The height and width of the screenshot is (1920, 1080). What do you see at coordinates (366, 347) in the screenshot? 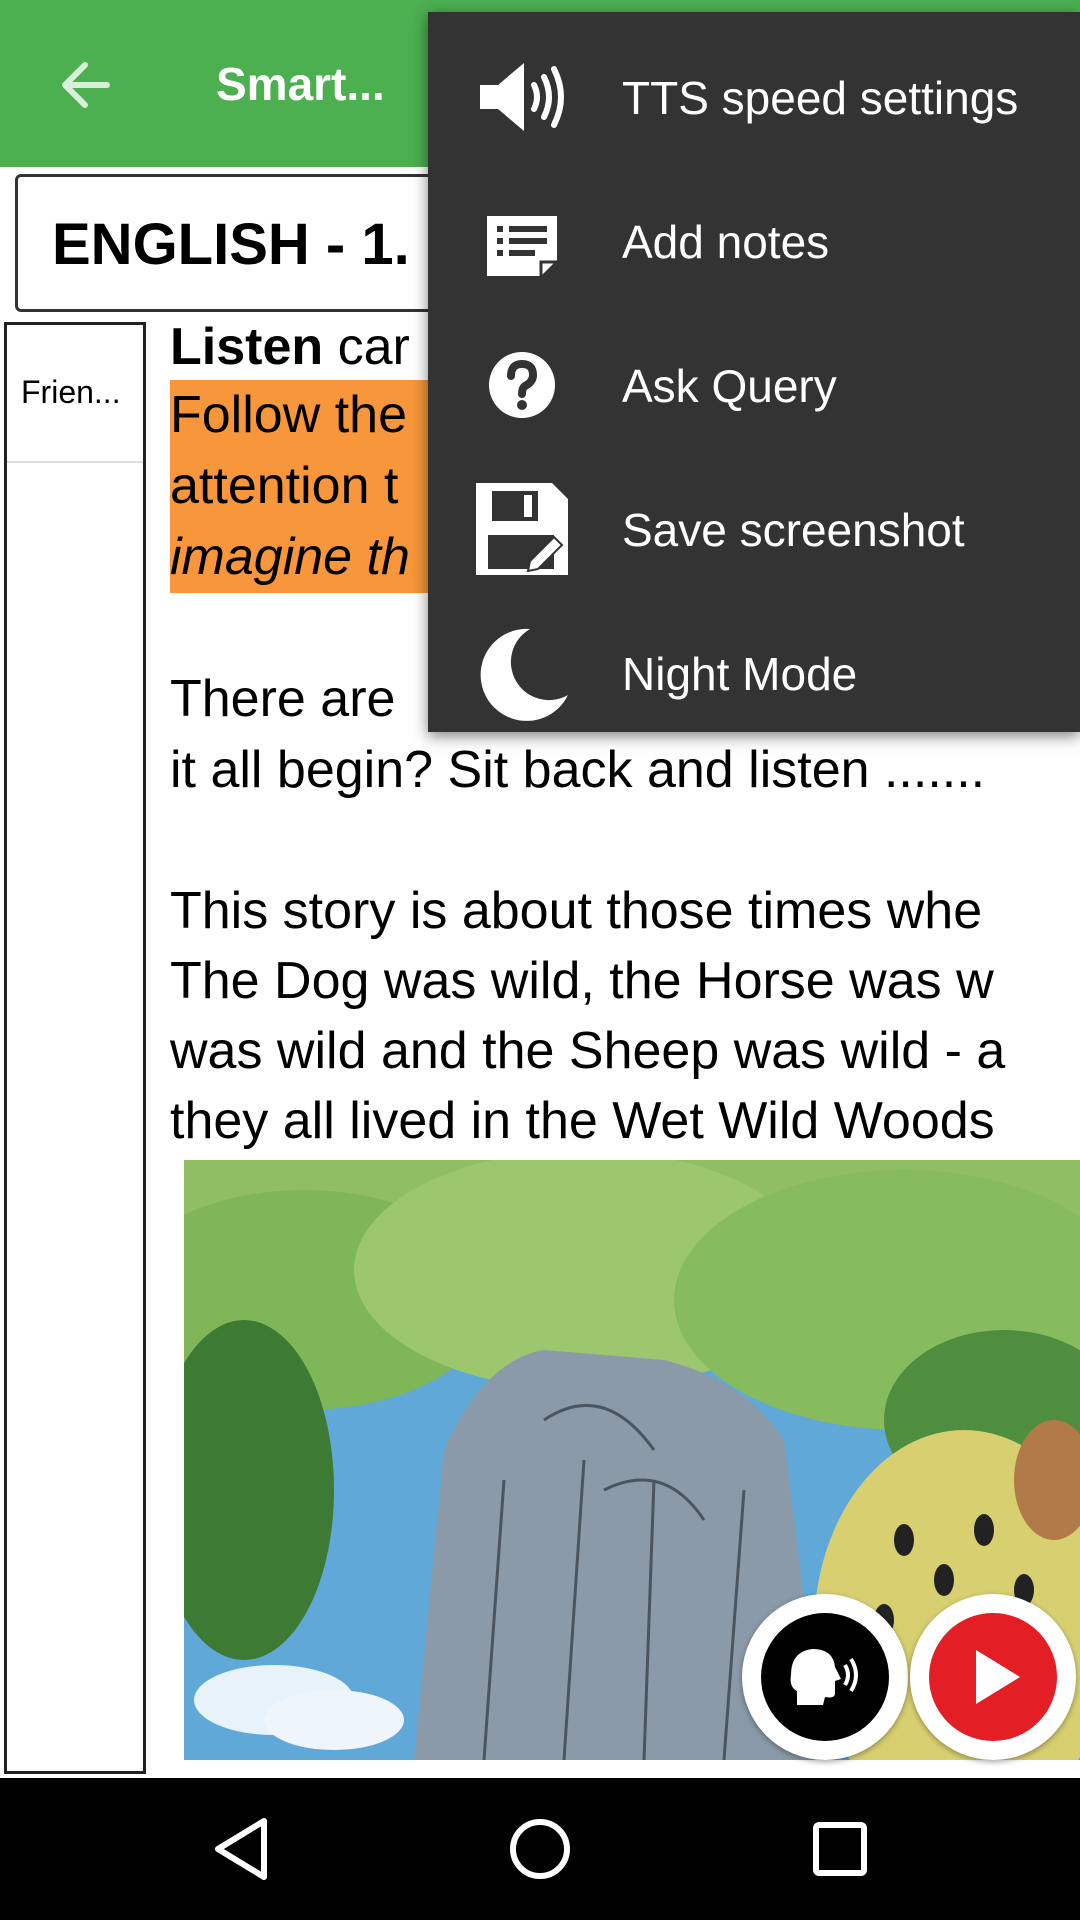
I see `content-text: car` at bounding box center [366, 347].